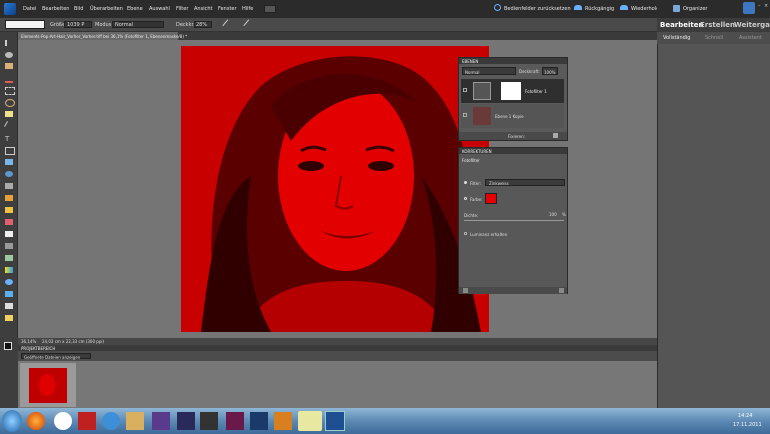 This screenshot has height=434, width=770. I want to click on tab-share: Weitergabe, so click(752, 25).